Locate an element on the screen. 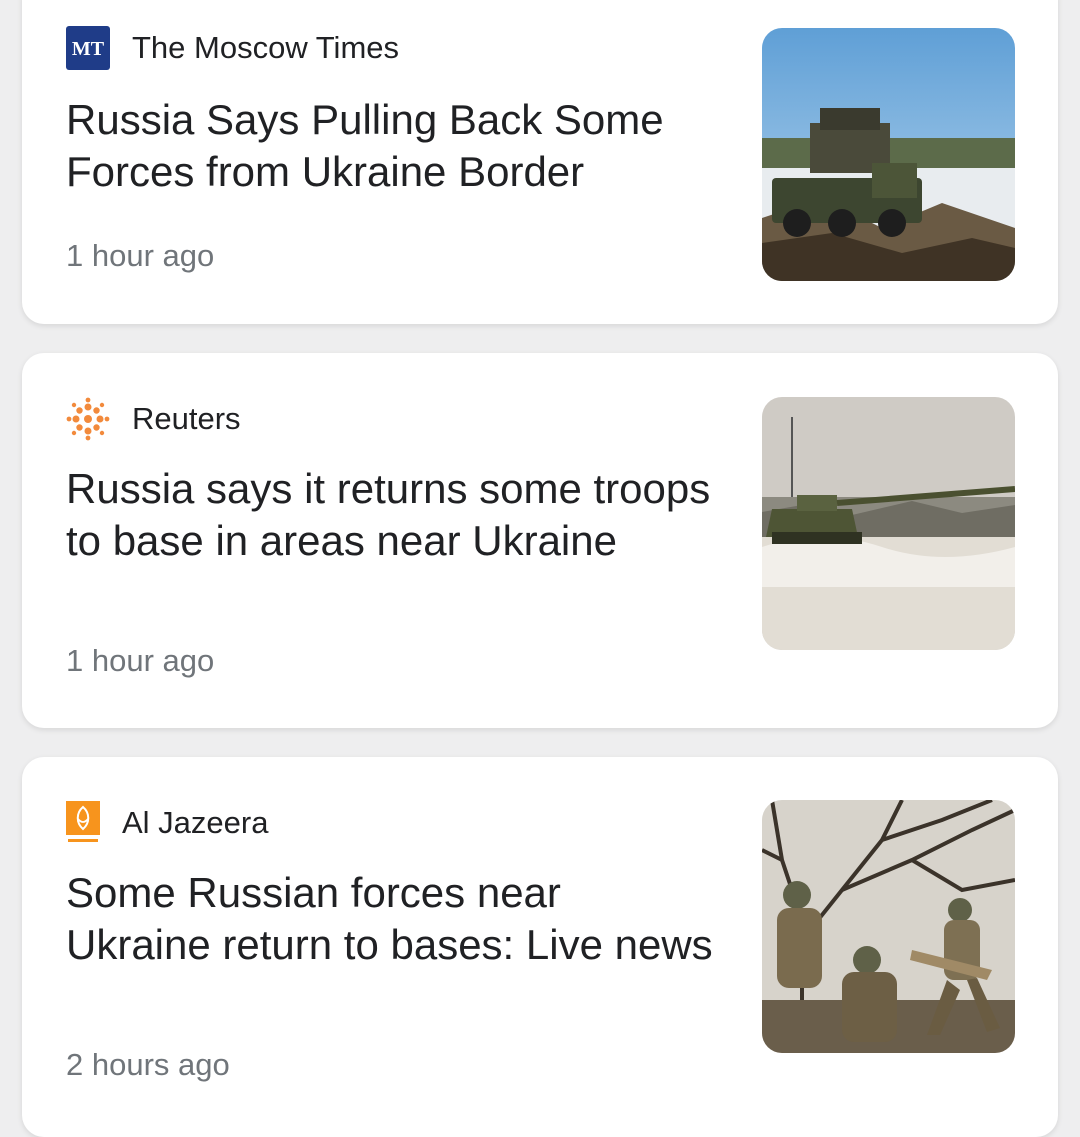  source-name: Al Jazeera is located at coordinates (195, 822).